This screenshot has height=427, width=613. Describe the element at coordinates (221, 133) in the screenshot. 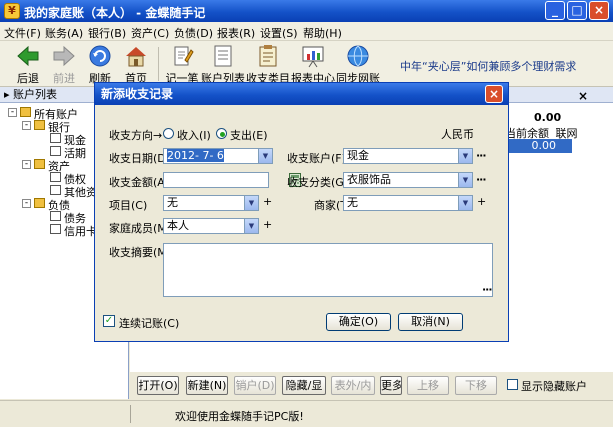

I see `expense-radio` at that location.